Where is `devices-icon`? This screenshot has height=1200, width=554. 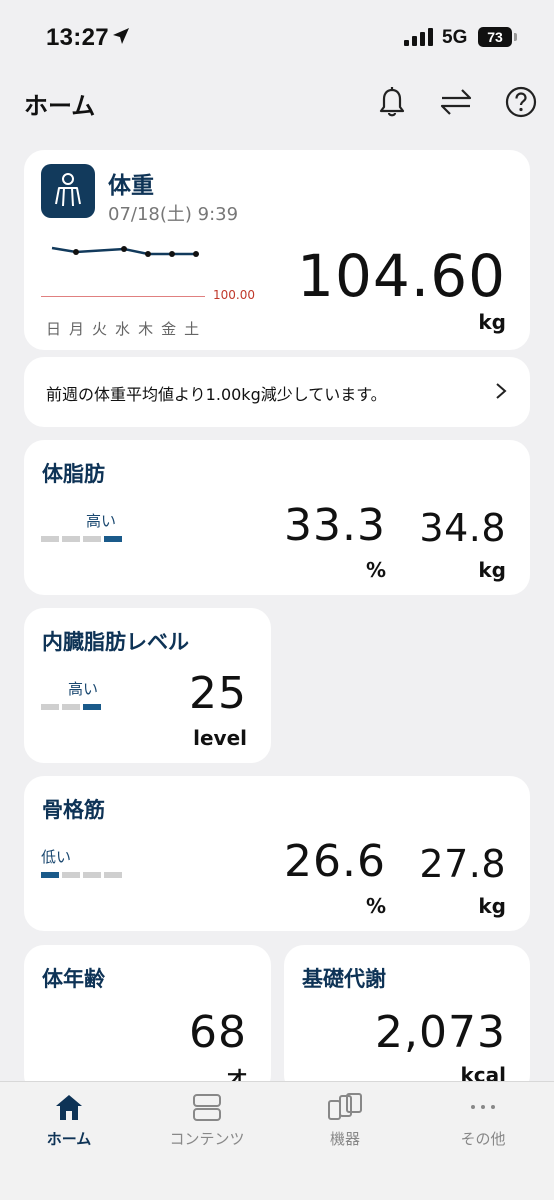 devices-icon is located at coordinates (345, 1106).